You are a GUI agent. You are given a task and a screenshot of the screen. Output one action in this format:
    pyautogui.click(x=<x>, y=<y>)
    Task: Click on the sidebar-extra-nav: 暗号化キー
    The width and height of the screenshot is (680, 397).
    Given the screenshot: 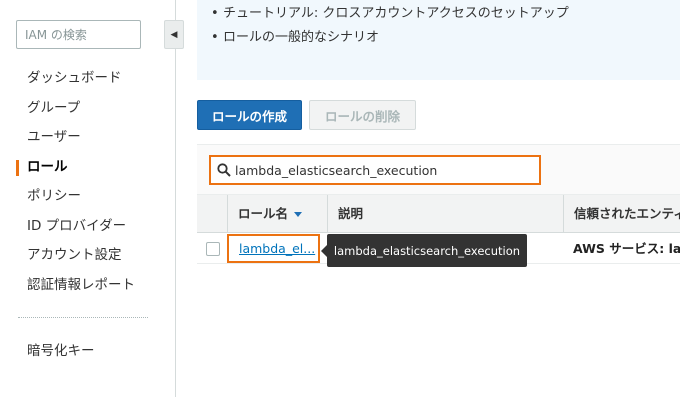 What is the action you would take?
    pyautogui.click(x=88, y=352)
    